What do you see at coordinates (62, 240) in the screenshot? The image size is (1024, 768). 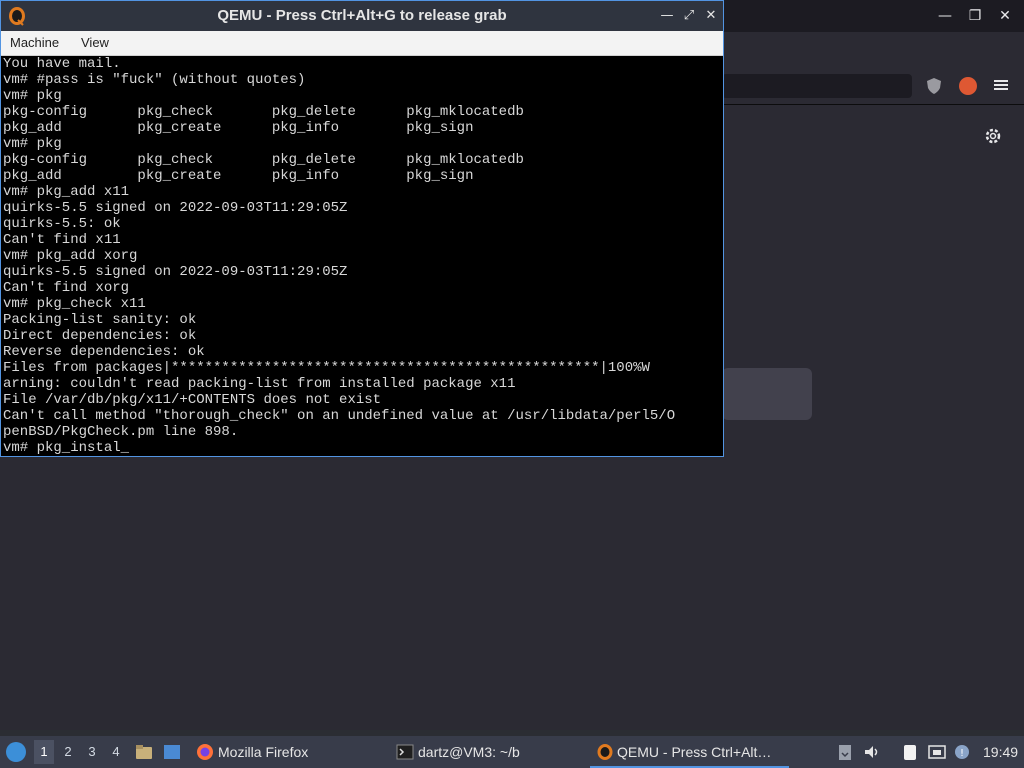 I see `console-line: Can't find x11` at bounding box center [62, 240].